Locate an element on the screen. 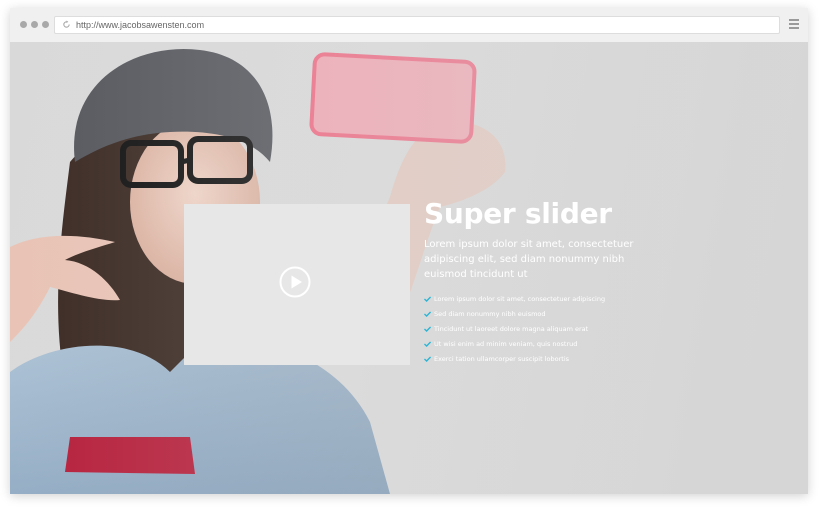 Image resolution: width=832 pixels, height=519 pixels. url-text: http://www.jacobsawensten.com is located at coordinates (140, 25).